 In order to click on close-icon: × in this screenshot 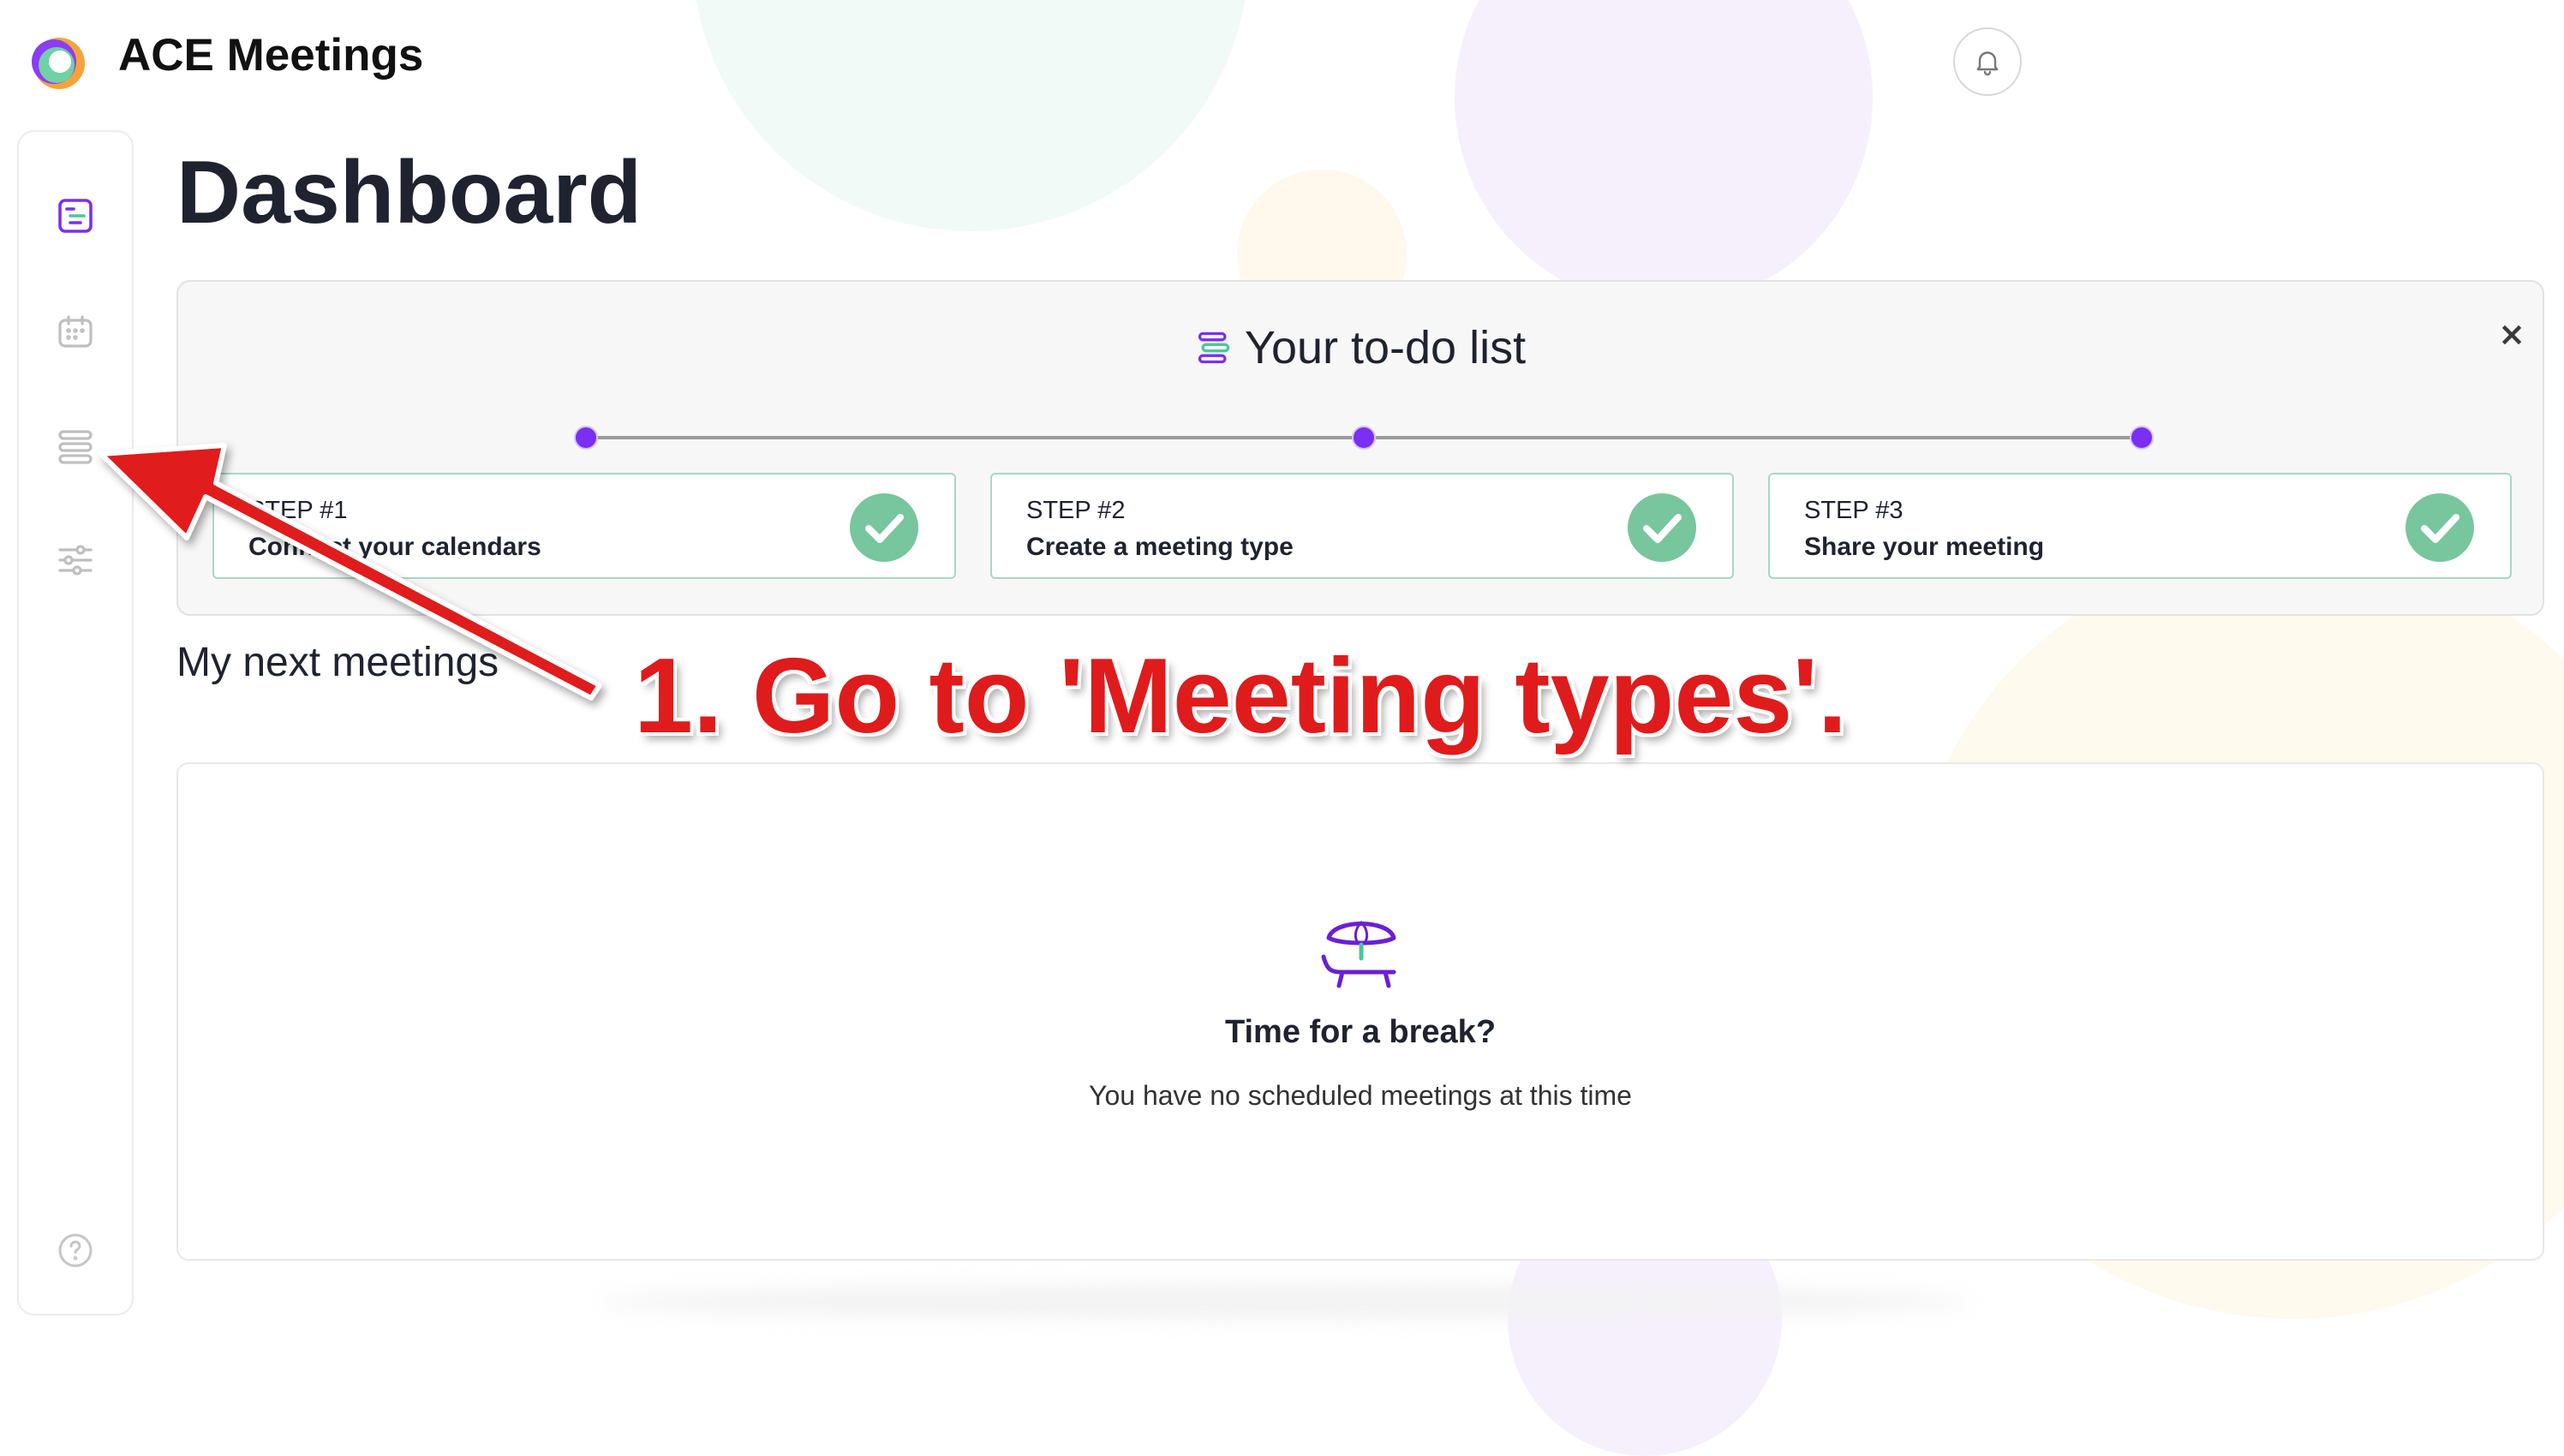, I will do `click(2511, 334)`.